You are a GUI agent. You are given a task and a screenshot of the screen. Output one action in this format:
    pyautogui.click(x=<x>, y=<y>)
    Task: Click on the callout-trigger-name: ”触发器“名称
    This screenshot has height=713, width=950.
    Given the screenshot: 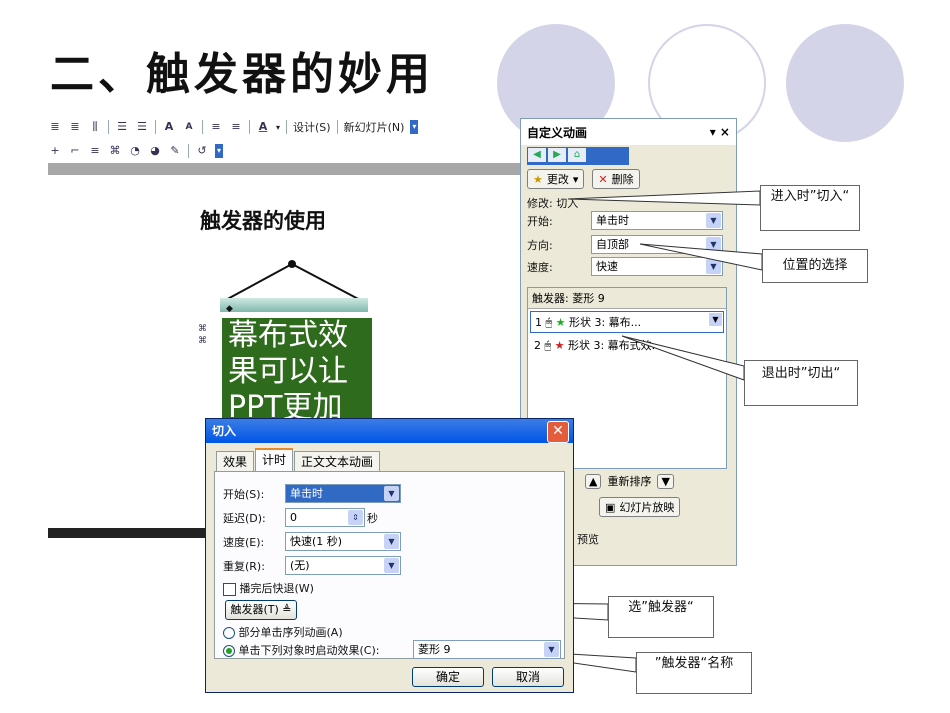 What is the action you would take?
    pyautogui.click(x=694, y=673)
    